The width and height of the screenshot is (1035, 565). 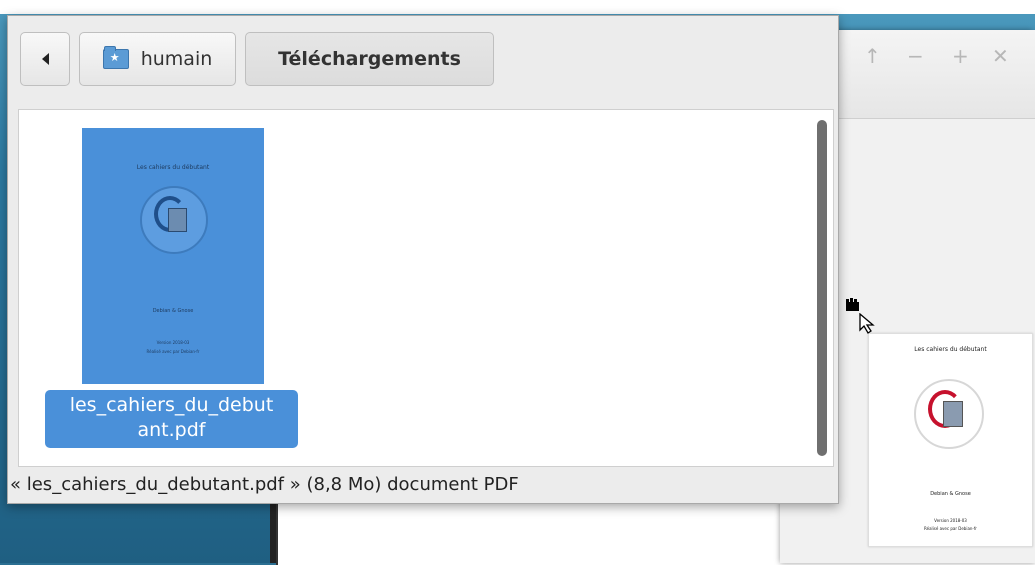 I want to click on preview-author: Debian & Gnose, so click(x=950, y=494).